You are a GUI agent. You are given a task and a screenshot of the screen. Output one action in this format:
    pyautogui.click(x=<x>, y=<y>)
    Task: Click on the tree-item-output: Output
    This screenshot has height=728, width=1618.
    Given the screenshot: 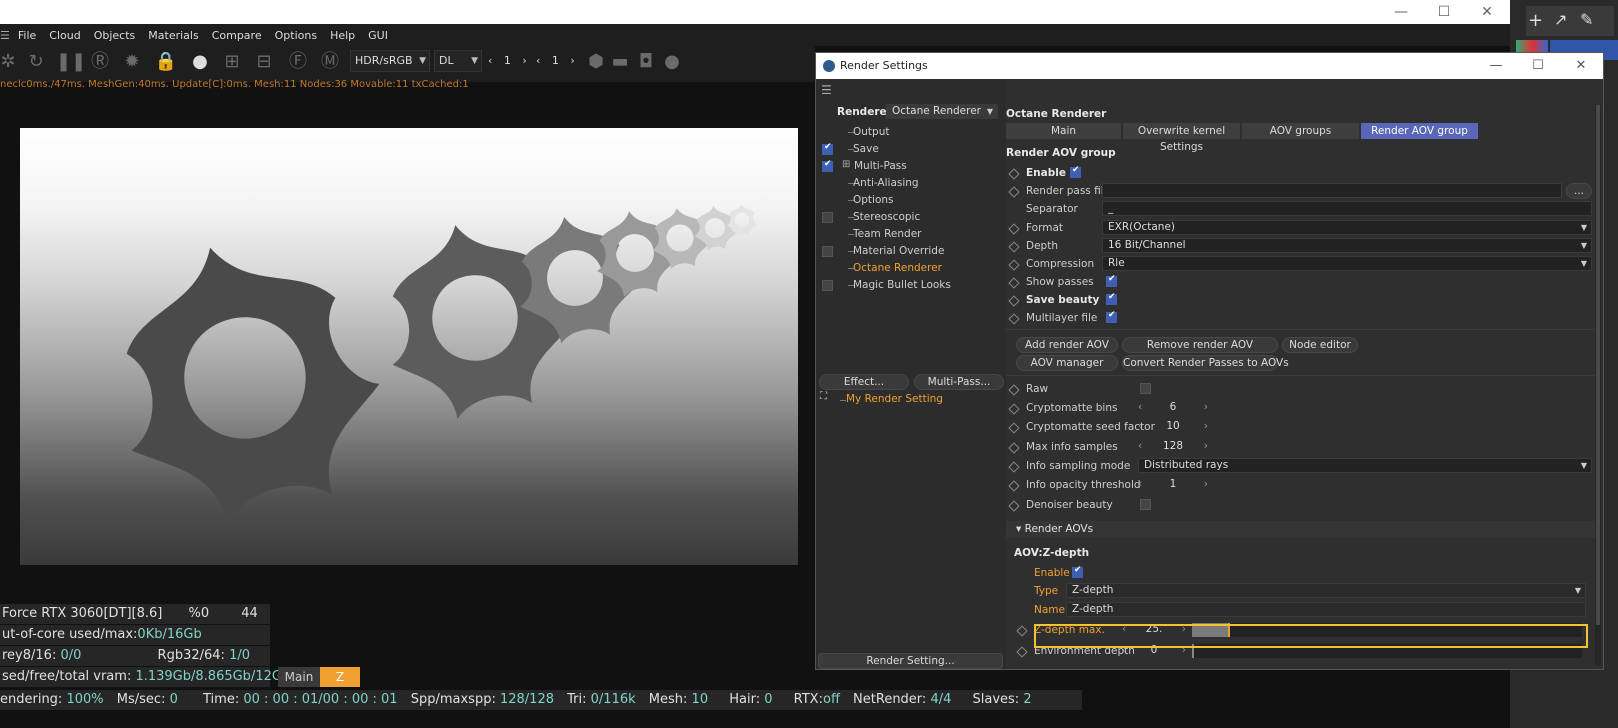 What is the action you would take?
    pyautogui.click(x=871, y=132)
    